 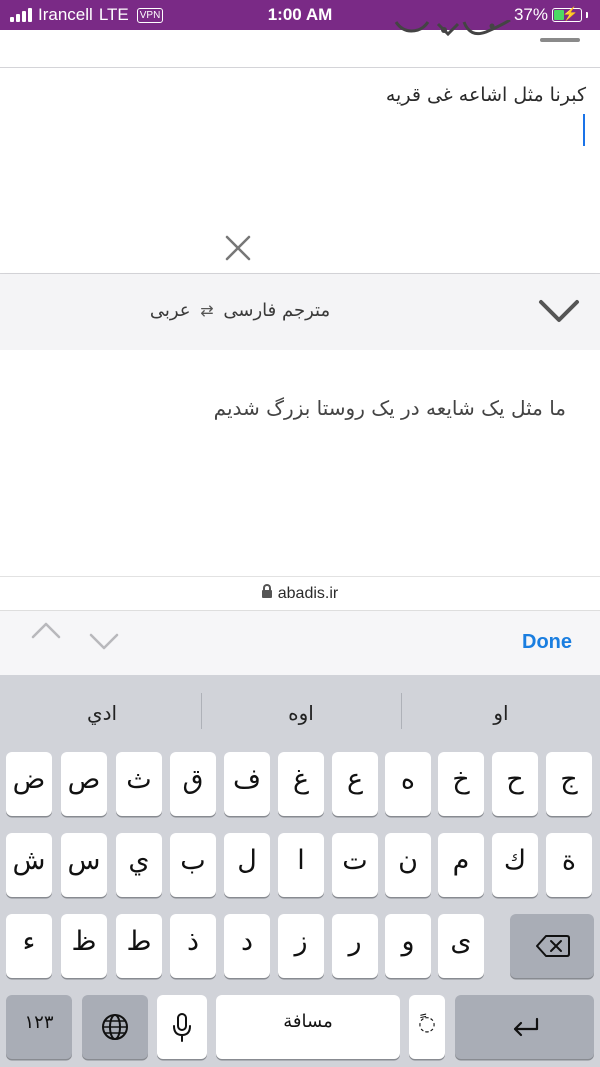 I want to click on key: ف, so click(x=247, y=784).